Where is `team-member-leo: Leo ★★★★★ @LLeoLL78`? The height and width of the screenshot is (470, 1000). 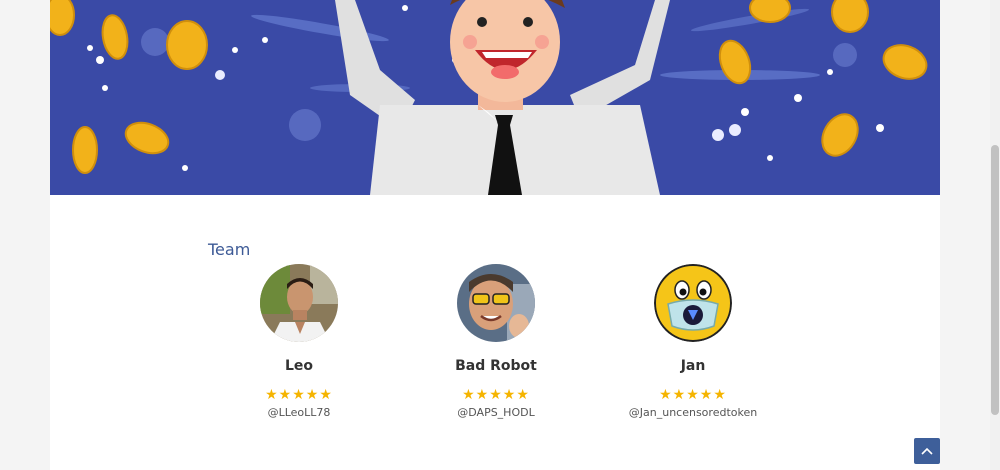
team-member-leo: Leo ★★★★★ @LLeoLL78 is located at coordinates (299, 341).